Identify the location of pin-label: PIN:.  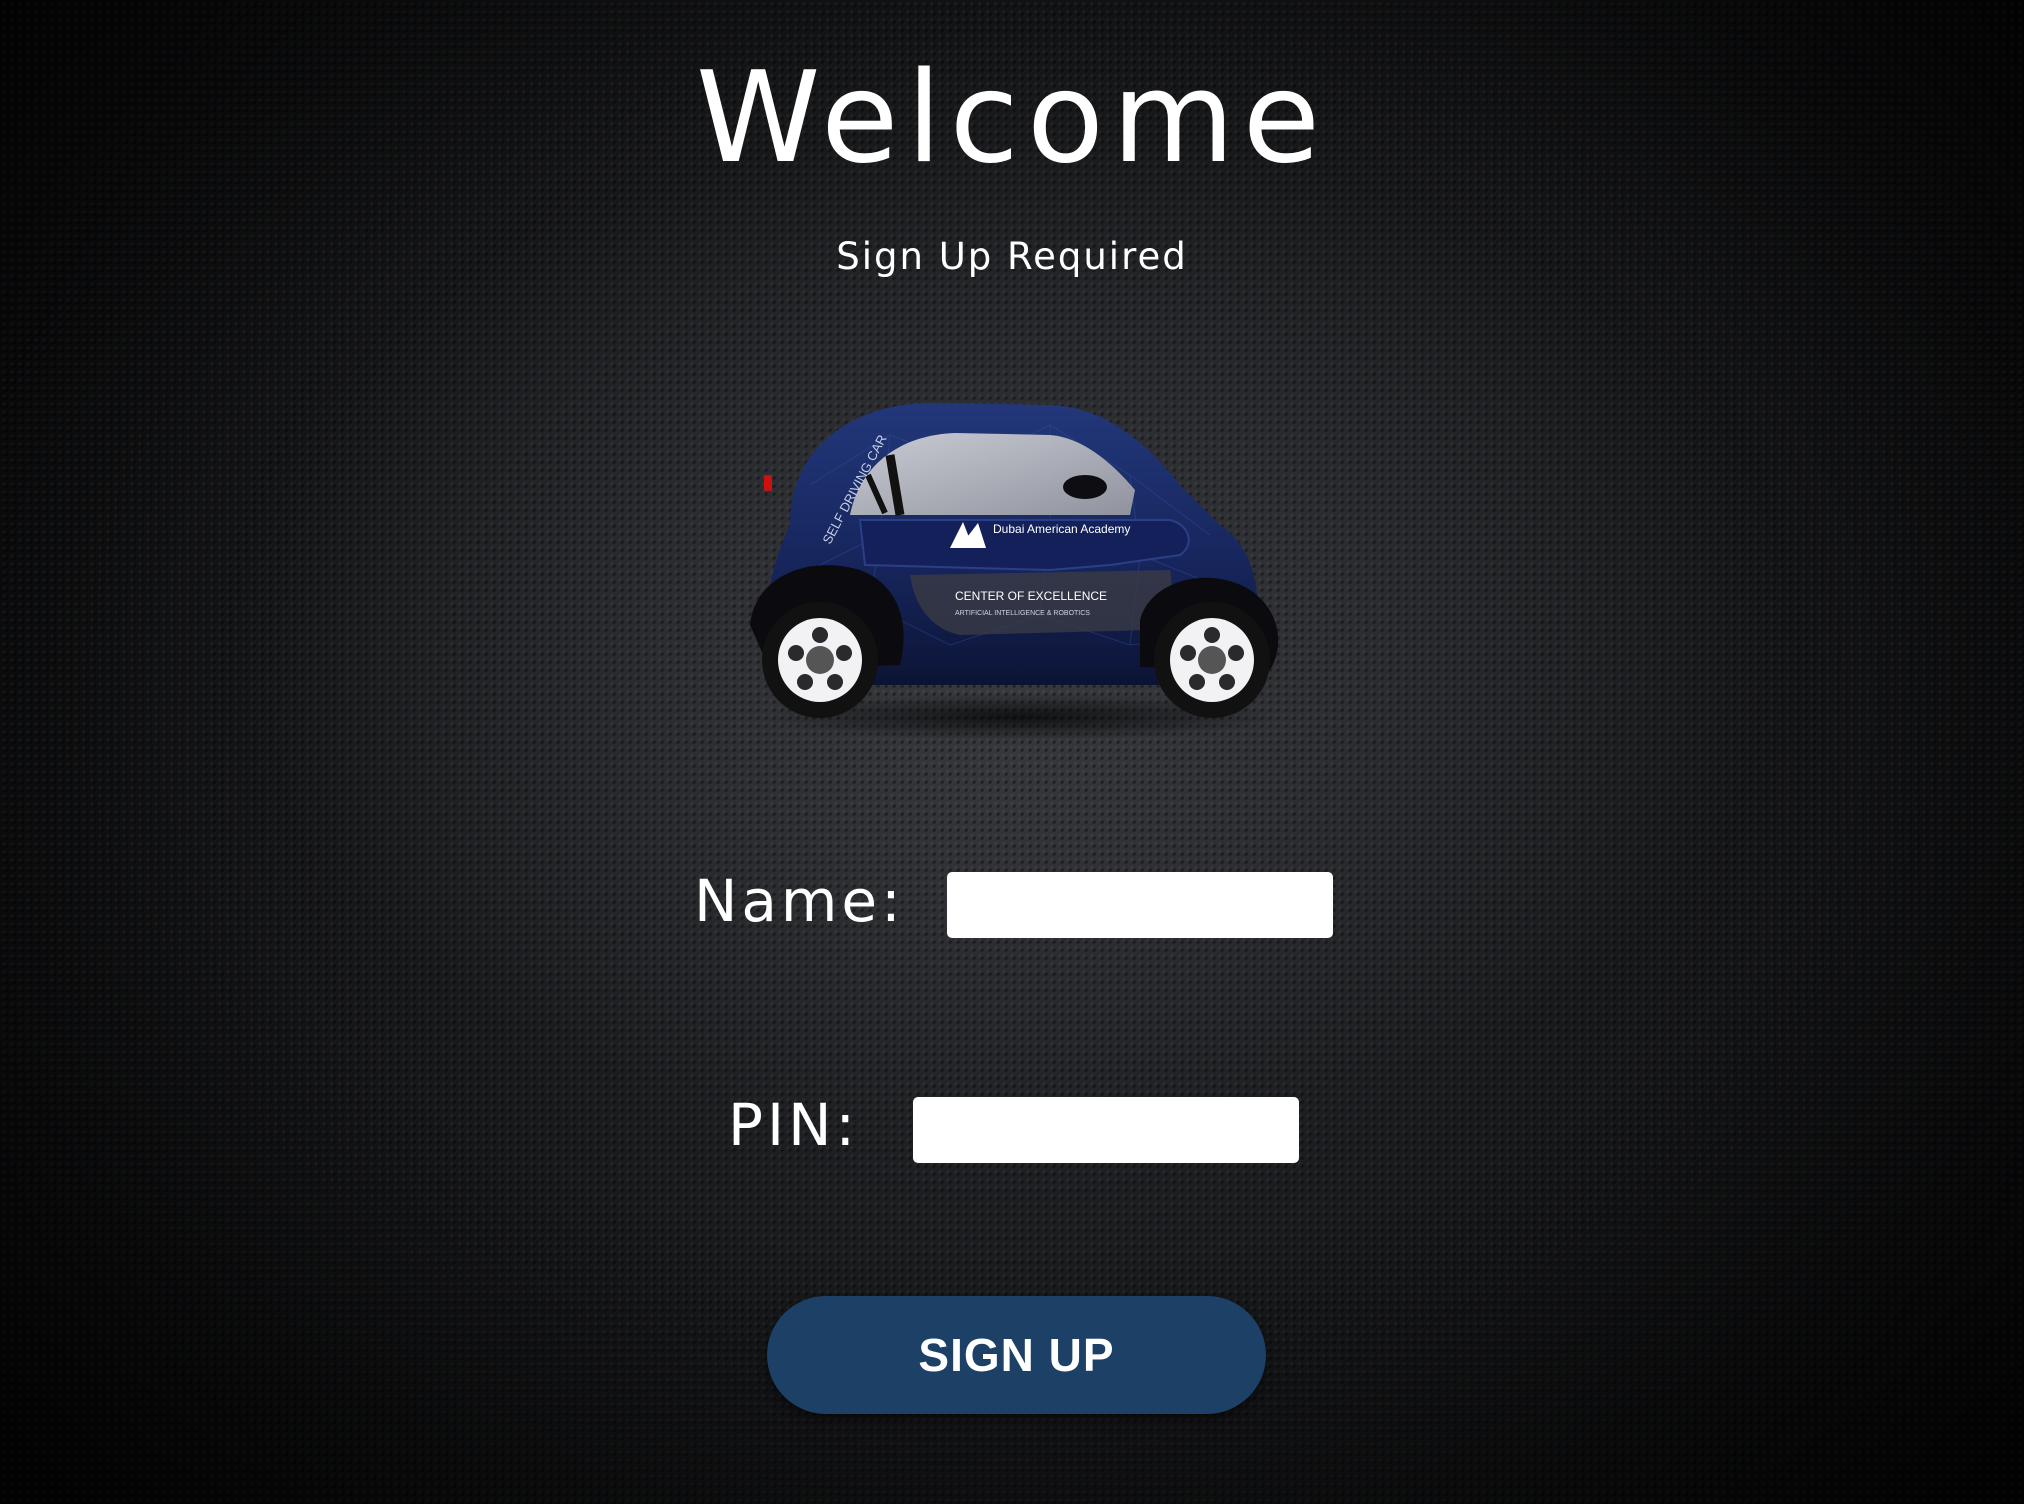
(794, 1125).